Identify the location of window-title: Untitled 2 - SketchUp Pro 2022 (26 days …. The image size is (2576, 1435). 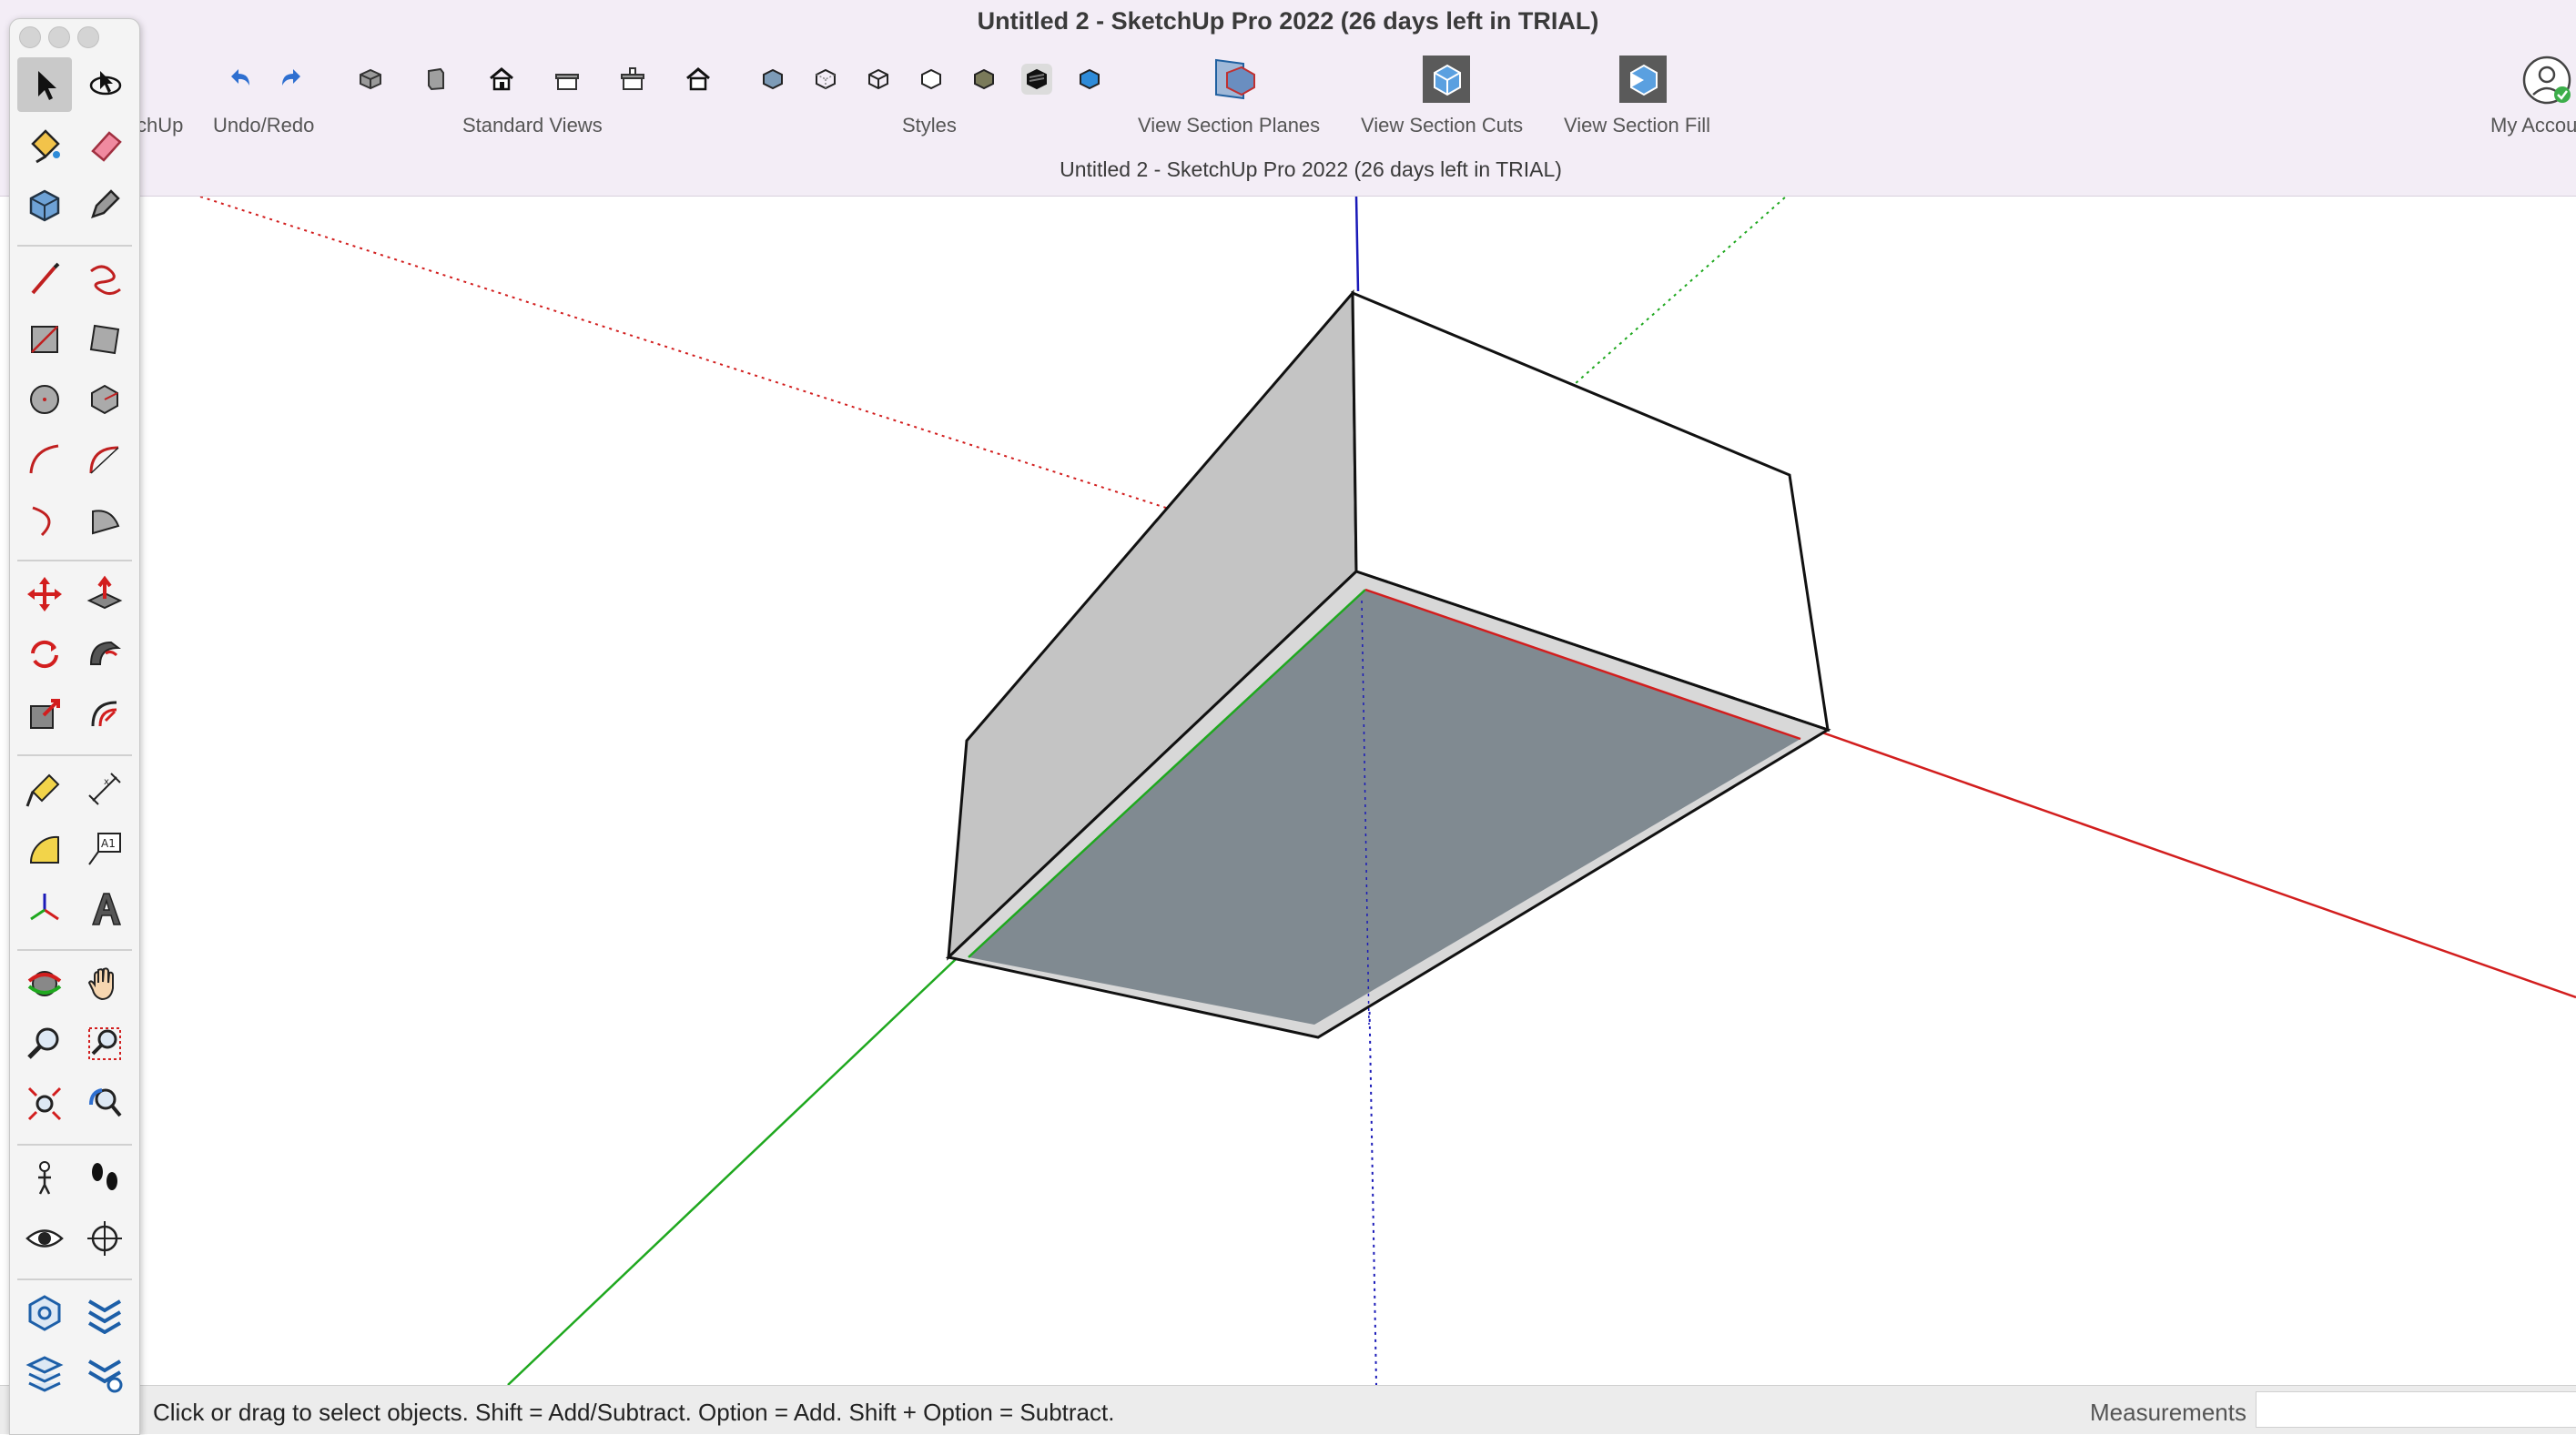
(1288, 21).